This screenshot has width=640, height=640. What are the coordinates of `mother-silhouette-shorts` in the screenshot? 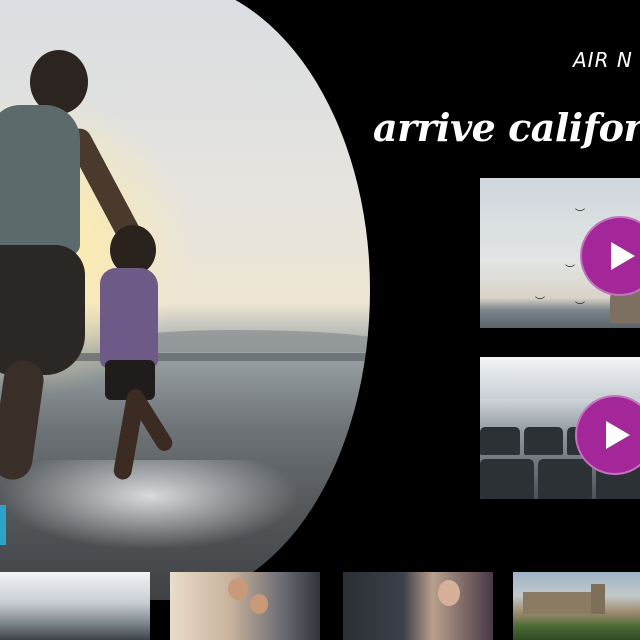 It's located at (42, 310).